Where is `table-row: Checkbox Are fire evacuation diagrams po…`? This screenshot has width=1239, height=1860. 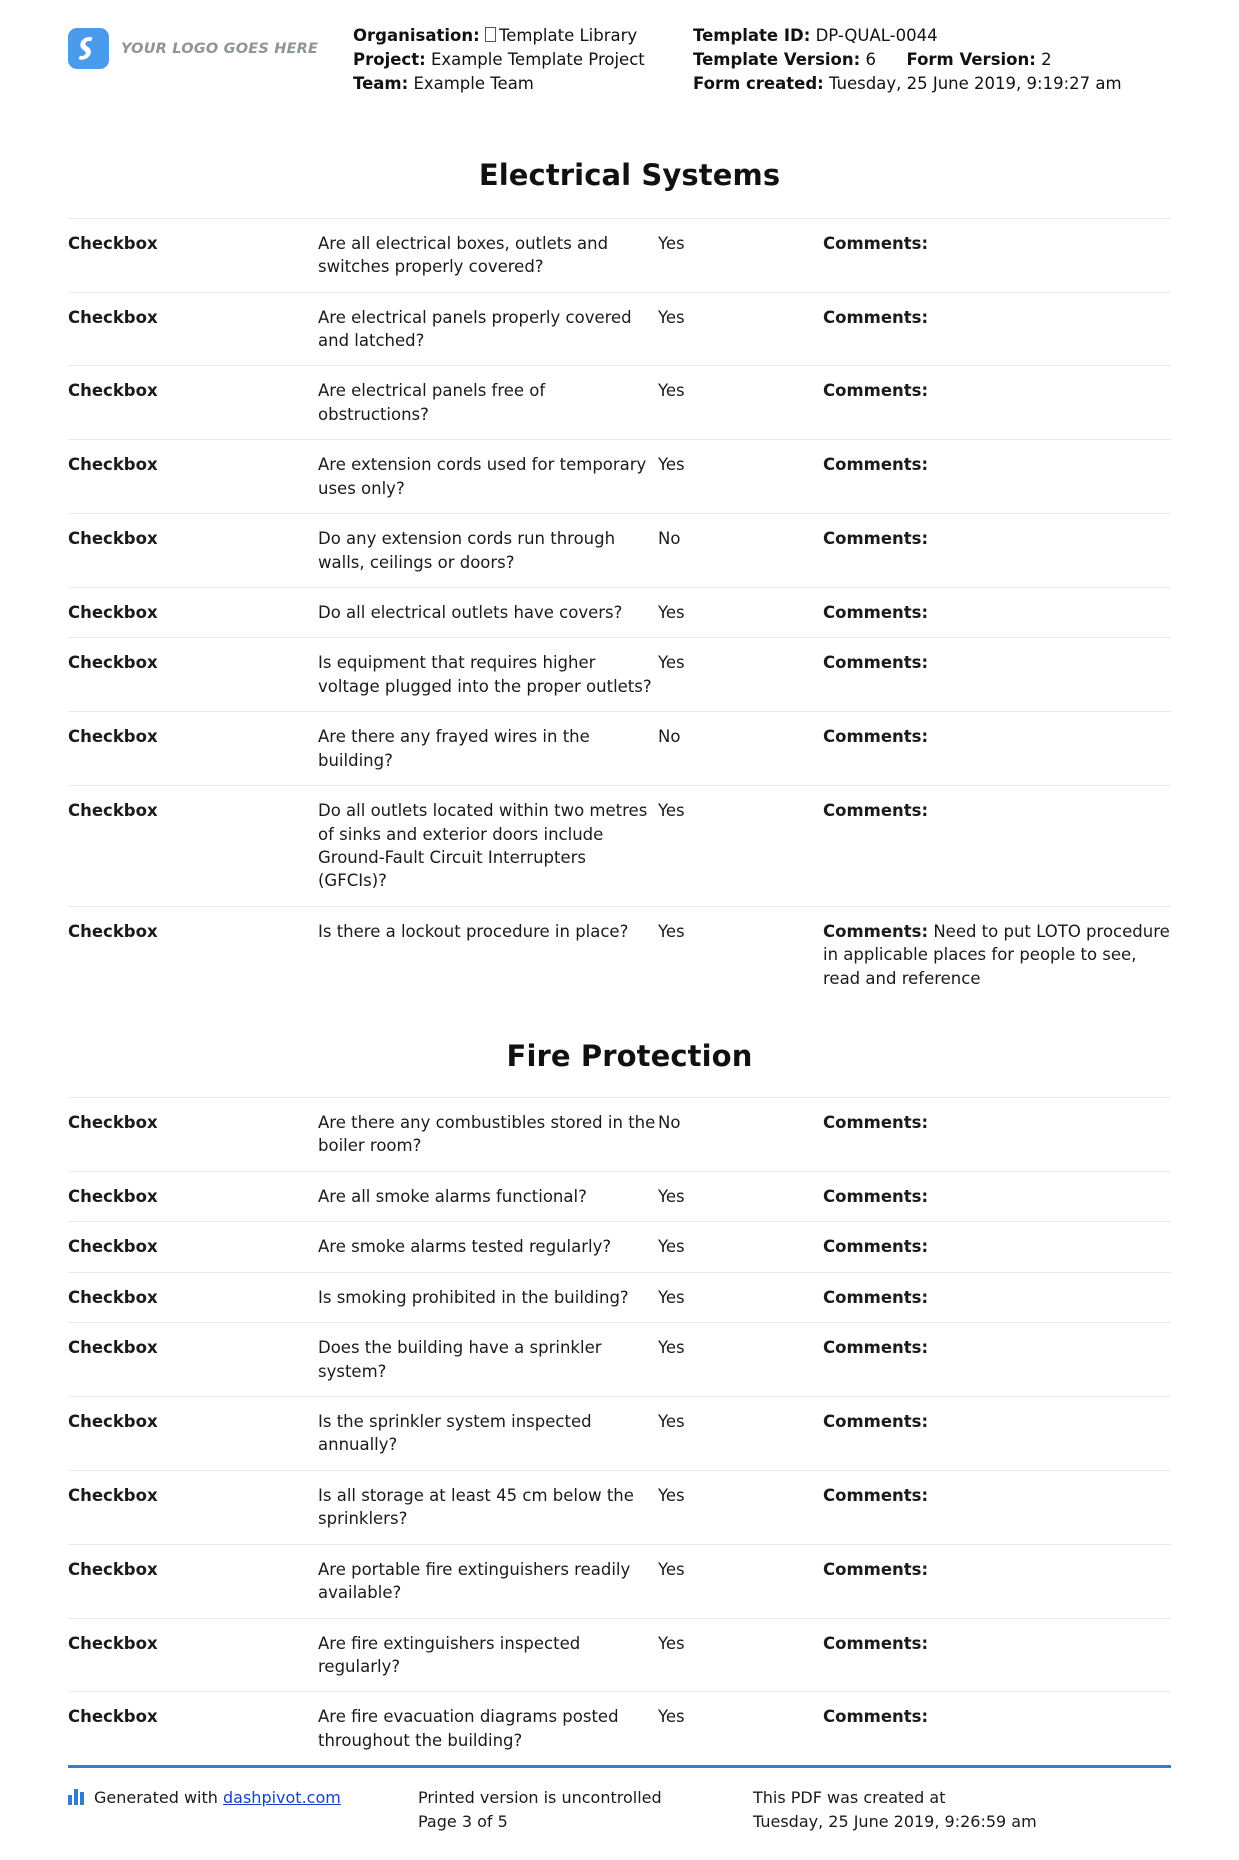
table-row: Checkbox Are fire evacuation diagrams po… is located at coordinates (619, 1728).